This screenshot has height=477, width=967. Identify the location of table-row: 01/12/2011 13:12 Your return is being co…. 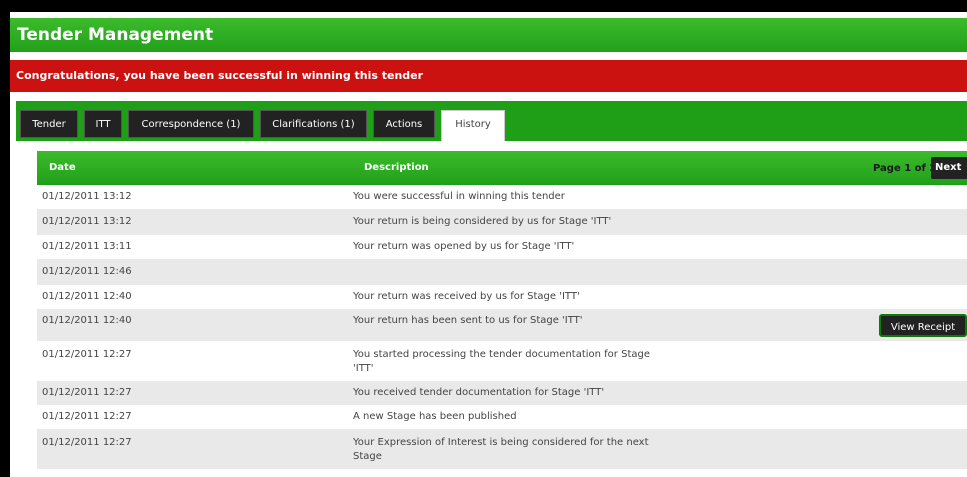
(502, 222).